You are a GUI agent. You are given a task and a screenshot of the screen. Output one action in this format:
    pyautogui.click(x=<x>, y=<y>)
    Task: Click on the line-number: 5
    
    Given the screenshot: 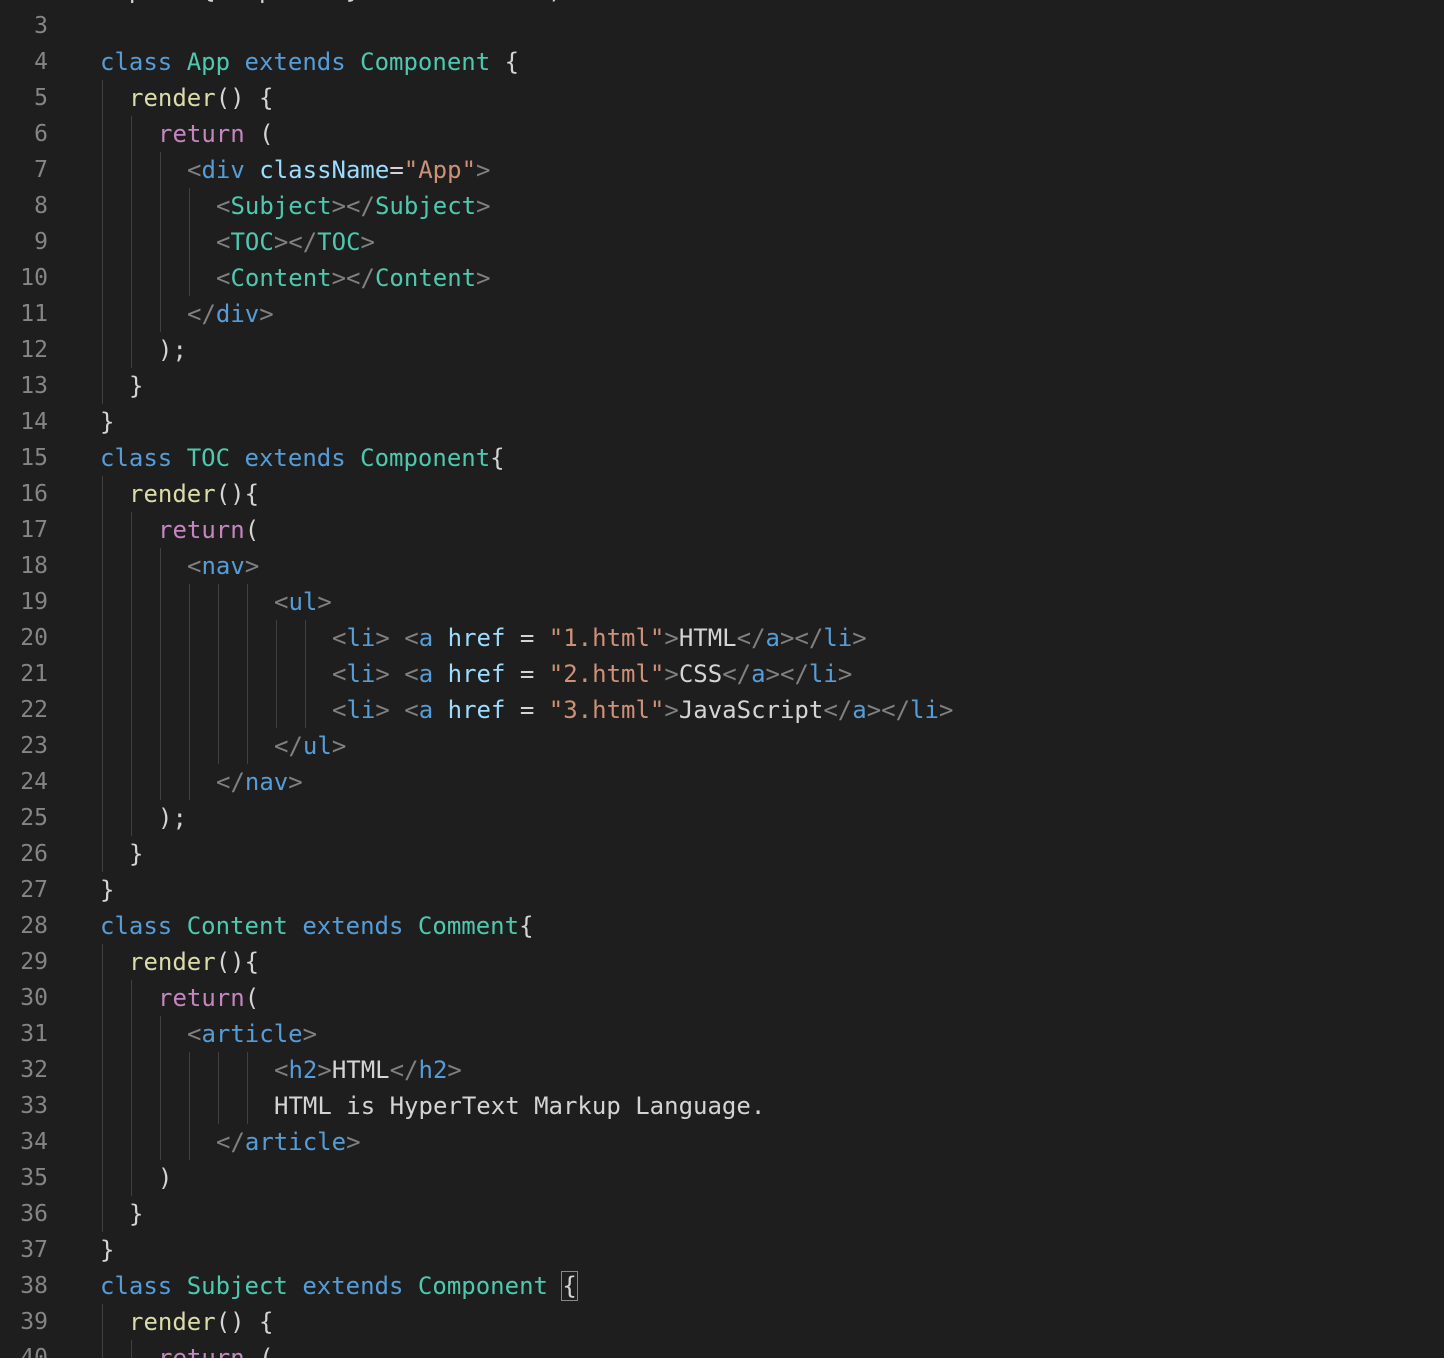 What is the action you would take?
    pyautogui.click(x=41, y=98)
    